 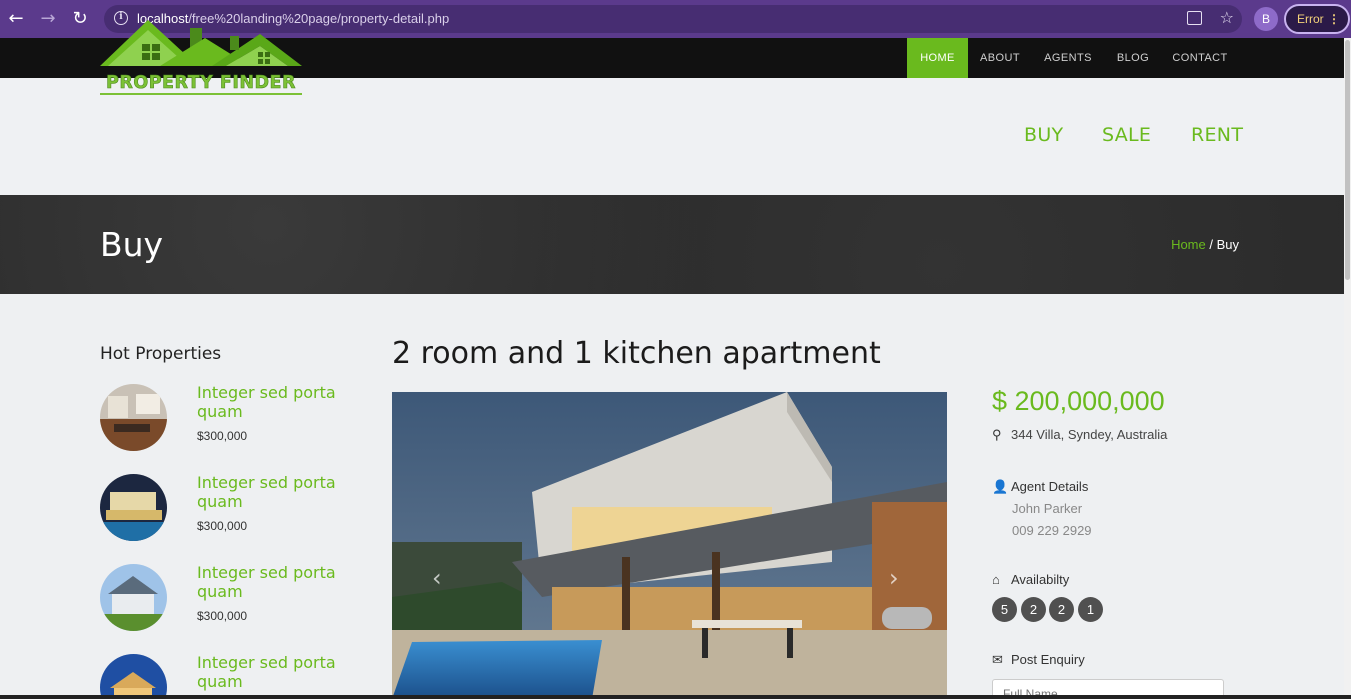 What do you see at coordinates (1126, 135) in the screenshot?
I see `nav-sale: SALE` at bounding box center [1126, 135].